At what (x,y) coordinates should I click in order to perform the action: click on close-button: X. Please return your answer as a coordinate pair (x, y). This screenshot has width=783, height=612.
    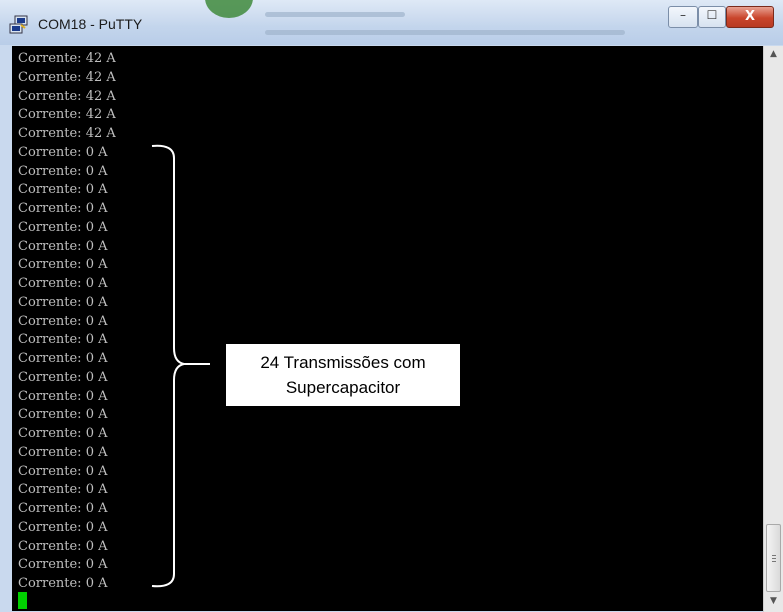
    Looking at the image, I should click on (750, 17).